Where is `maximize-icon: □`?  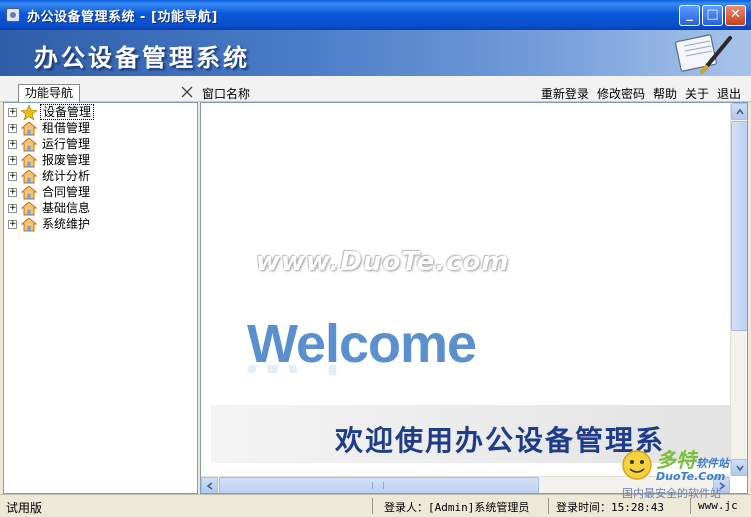
maximize-icon: □ is located at coordinates (712, 14).